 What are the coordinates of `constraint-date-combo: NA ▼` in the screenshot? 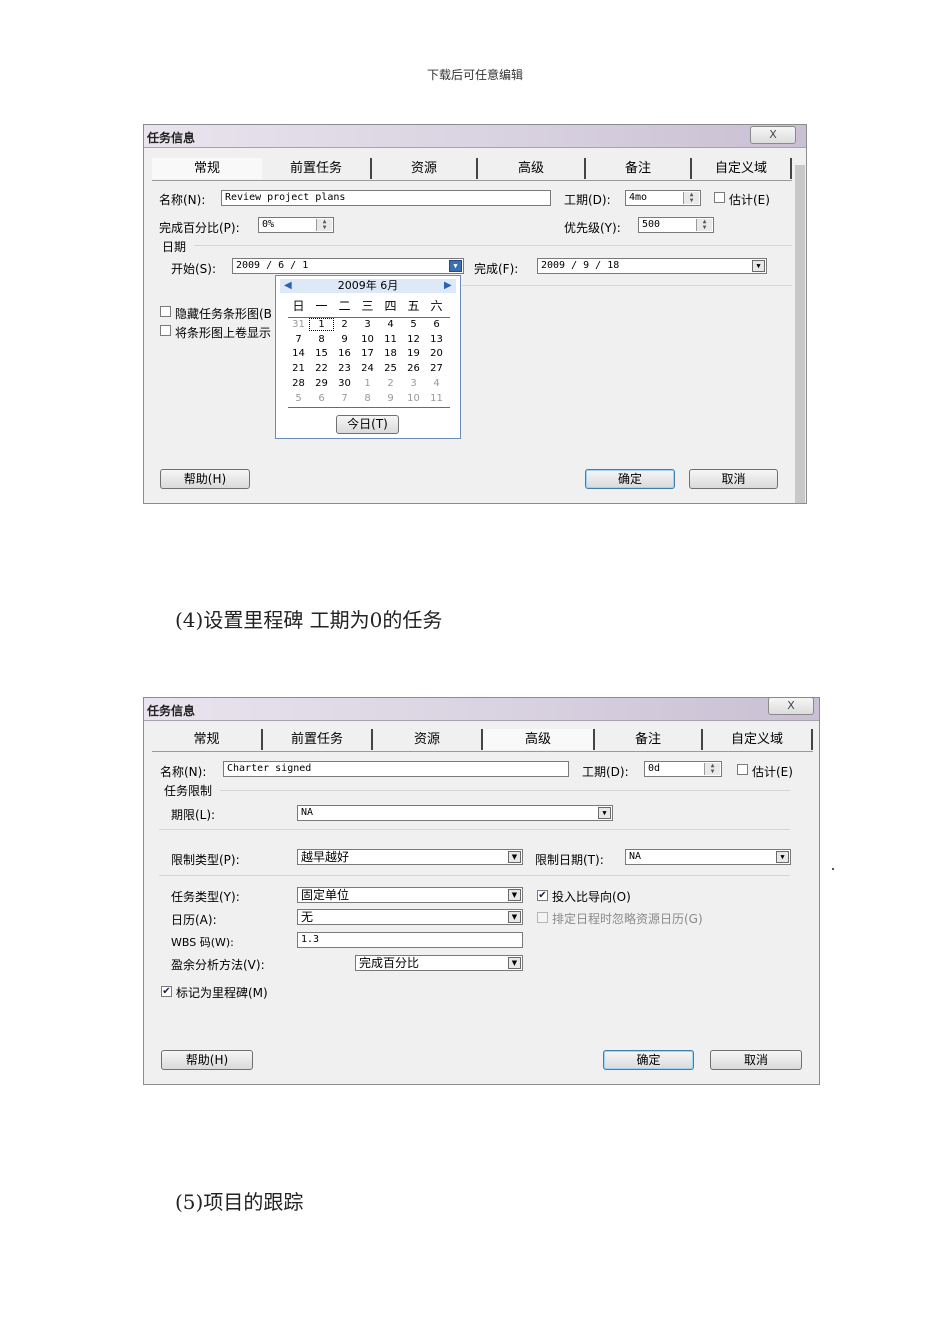 It's located at (708, 857).